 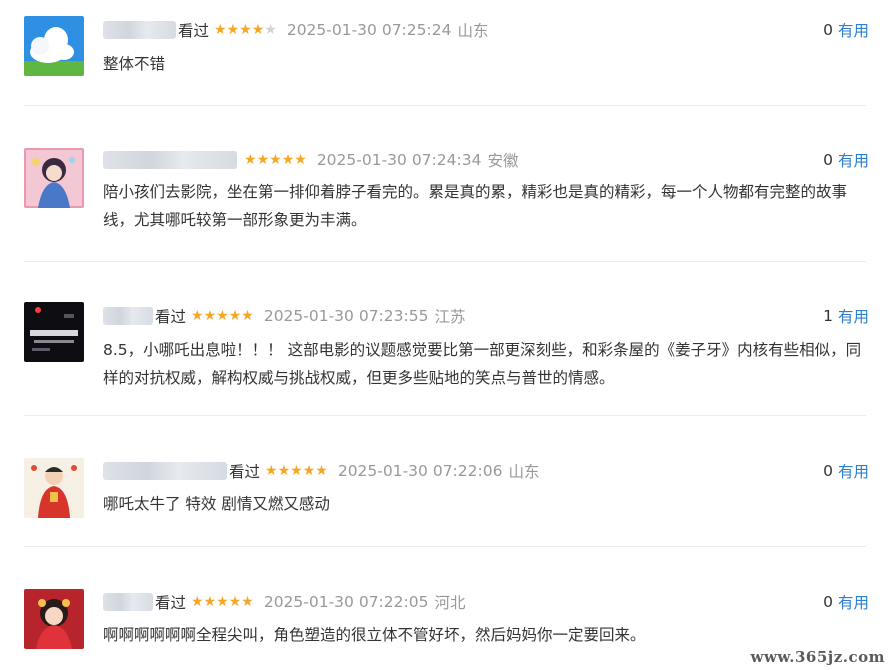 I want to click on review-time: 2025-01-30 07:25:24, so click(x=369, y=30).